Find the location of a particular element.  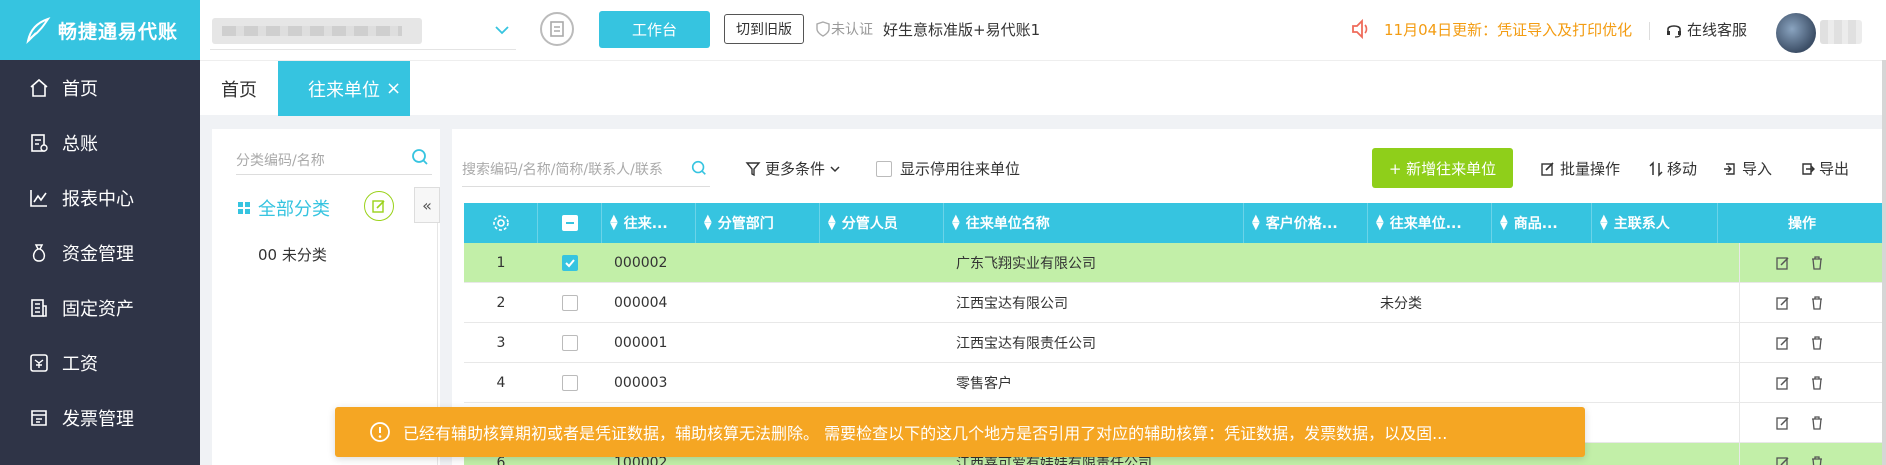

select-all-checkbox is located at coordinates (569, 223).